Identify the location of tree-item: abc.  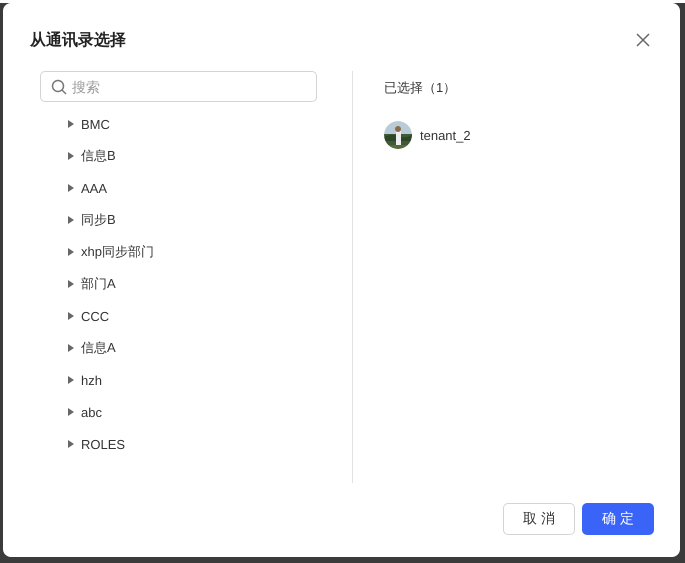
(196, 412).